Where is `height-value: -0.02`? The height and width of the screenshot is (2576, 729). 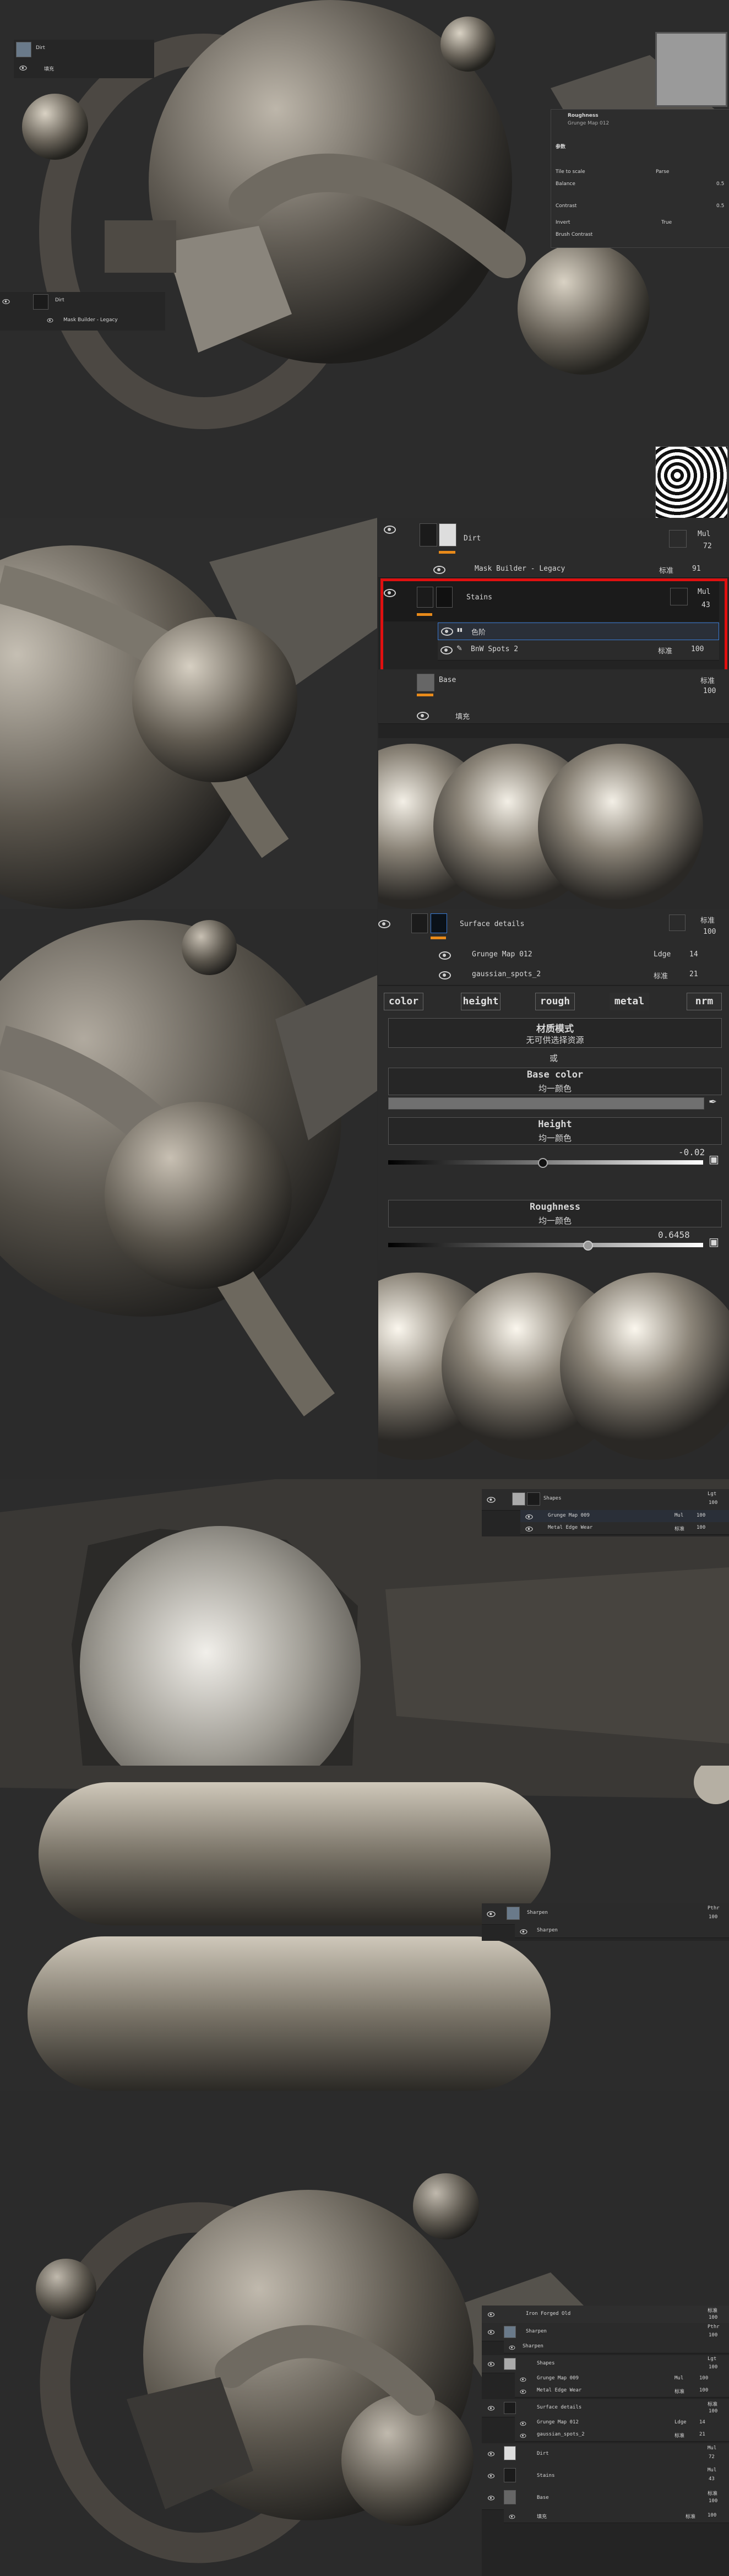 height-value: -0.02 is located at coordinates (691, 1152).